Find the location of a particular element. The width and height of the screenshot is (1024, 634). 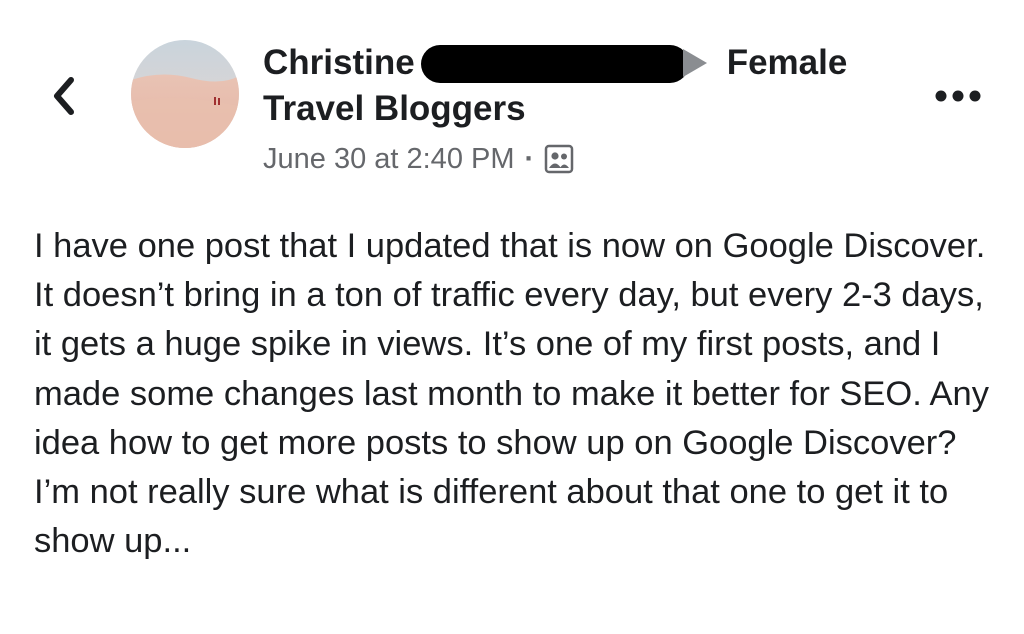

more-dots-icon is located at coordinates (958, 96).